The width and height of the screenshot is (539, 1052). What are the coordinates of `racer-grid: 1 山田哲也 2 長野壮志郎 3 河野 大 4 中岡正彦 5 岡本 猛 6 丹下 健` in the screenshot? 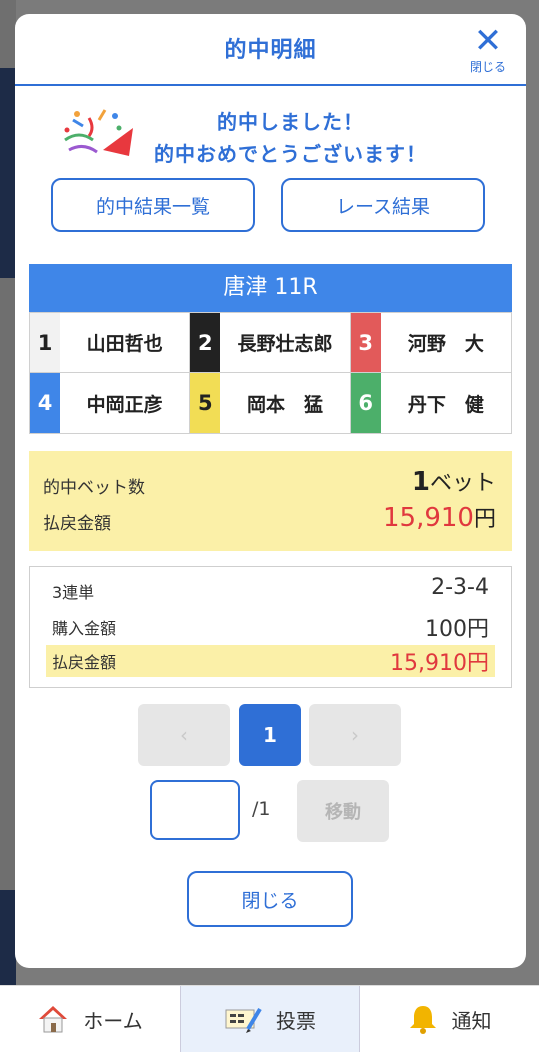 It's located at (270, 373).